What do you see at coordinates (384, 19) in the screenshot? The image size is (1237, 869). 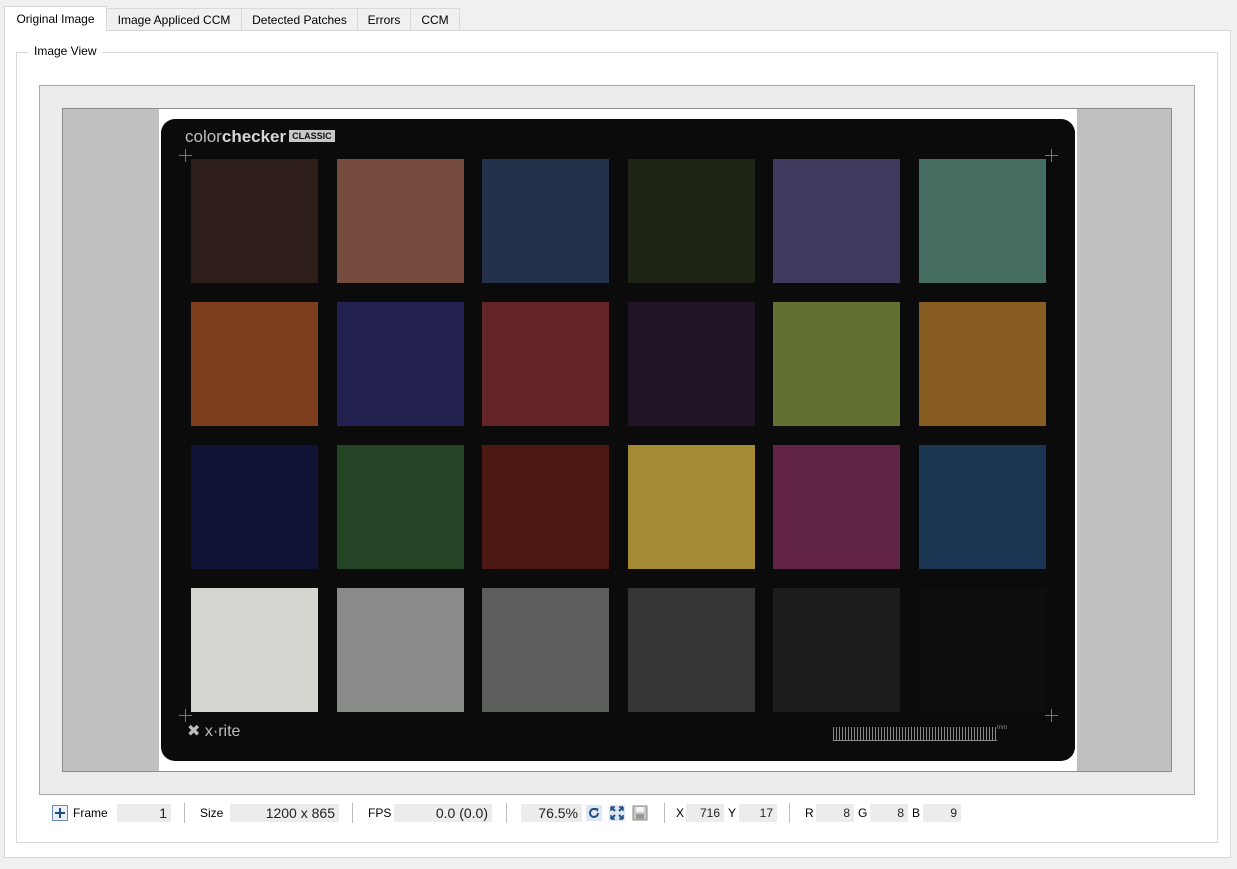 I see `tab-errors: Errors` at bounding box center [384, 19].